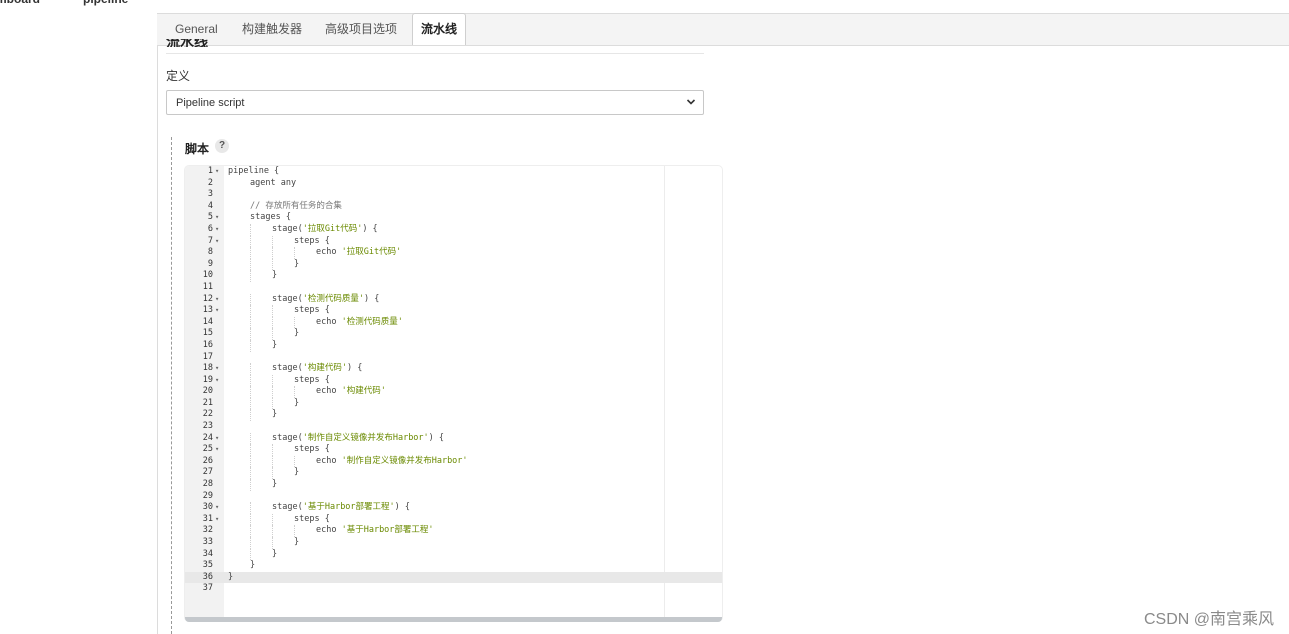 This screenshot has width=1289, height=634. What do you see at coordinates (207, 414) in the screenshot?
I see `line-number: 22` at bounding box center [207, 414].